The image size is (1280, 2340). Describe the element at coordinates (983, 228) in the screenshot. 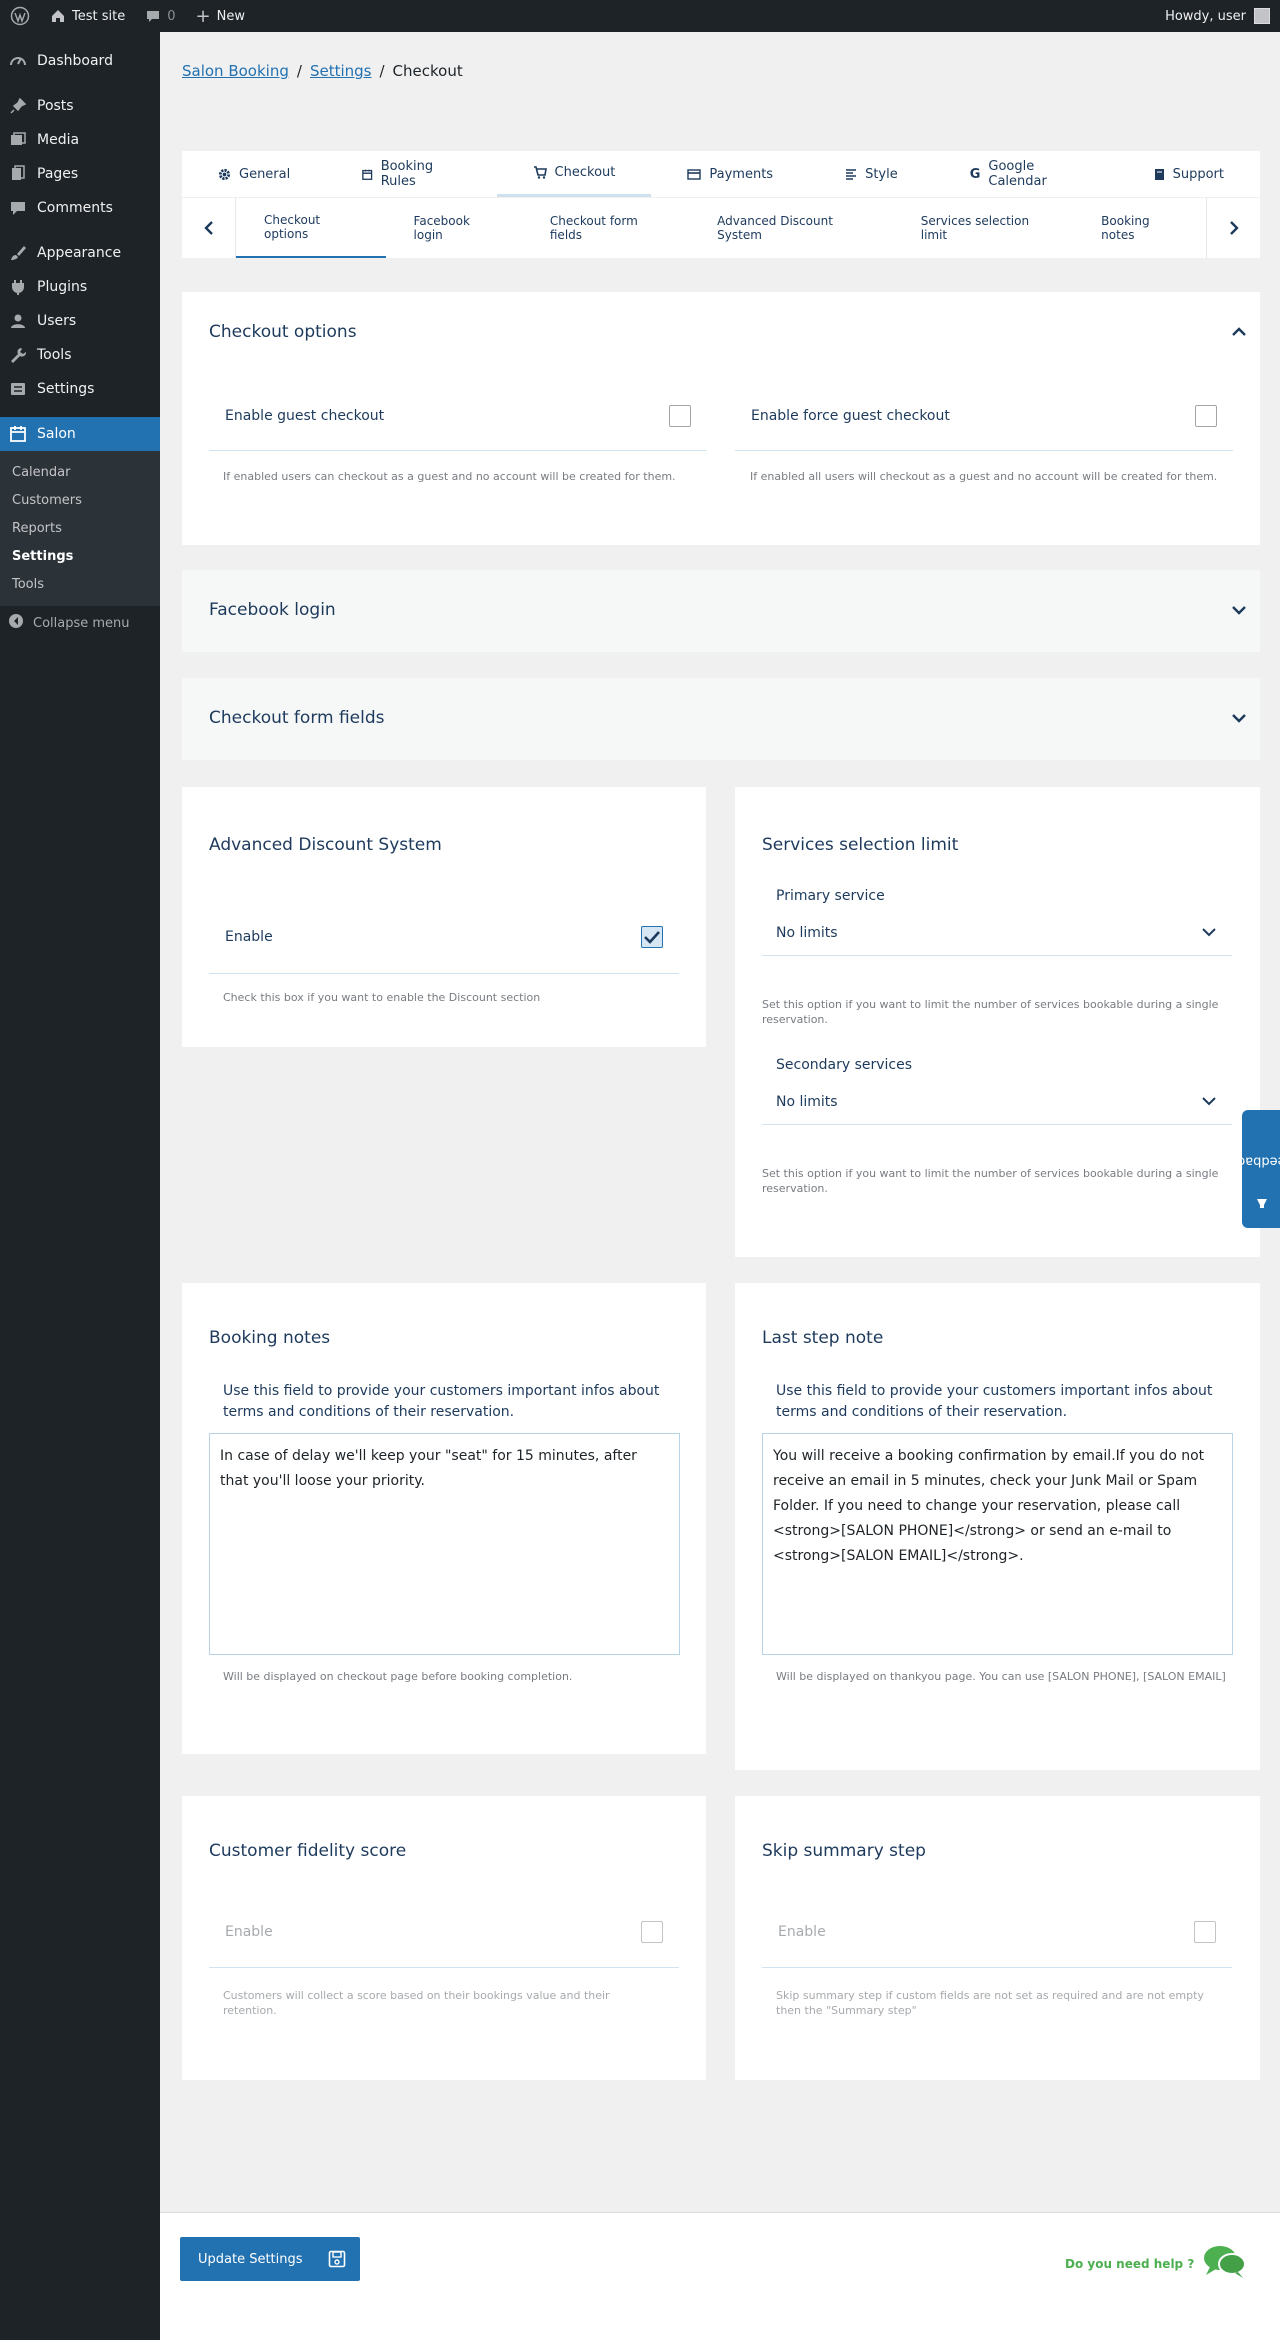

I see `subtab-services-limit: Services selection limit` at that location.